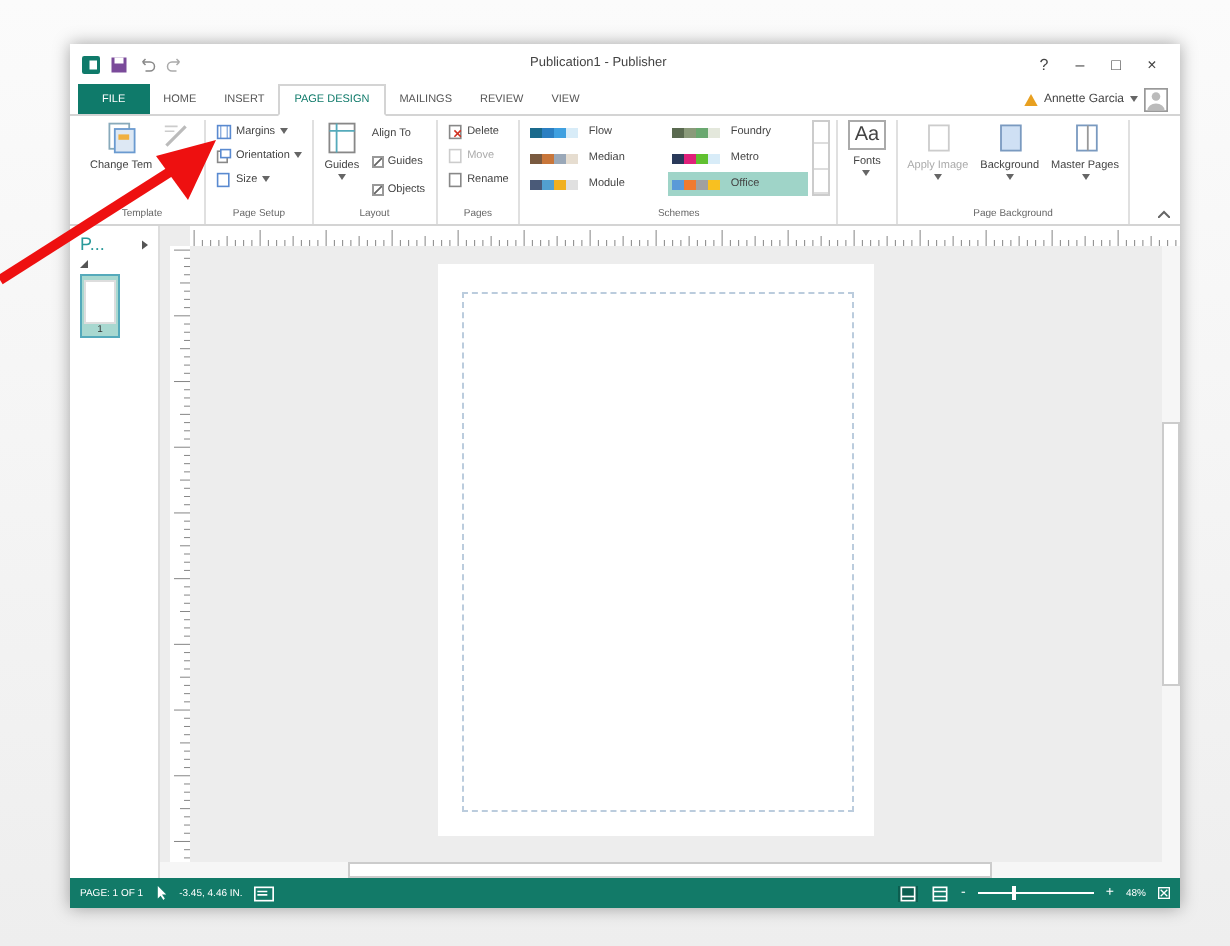  Describe the element at coordinates (147, 64) in the screenshot. I see `undo-icon` at that location.